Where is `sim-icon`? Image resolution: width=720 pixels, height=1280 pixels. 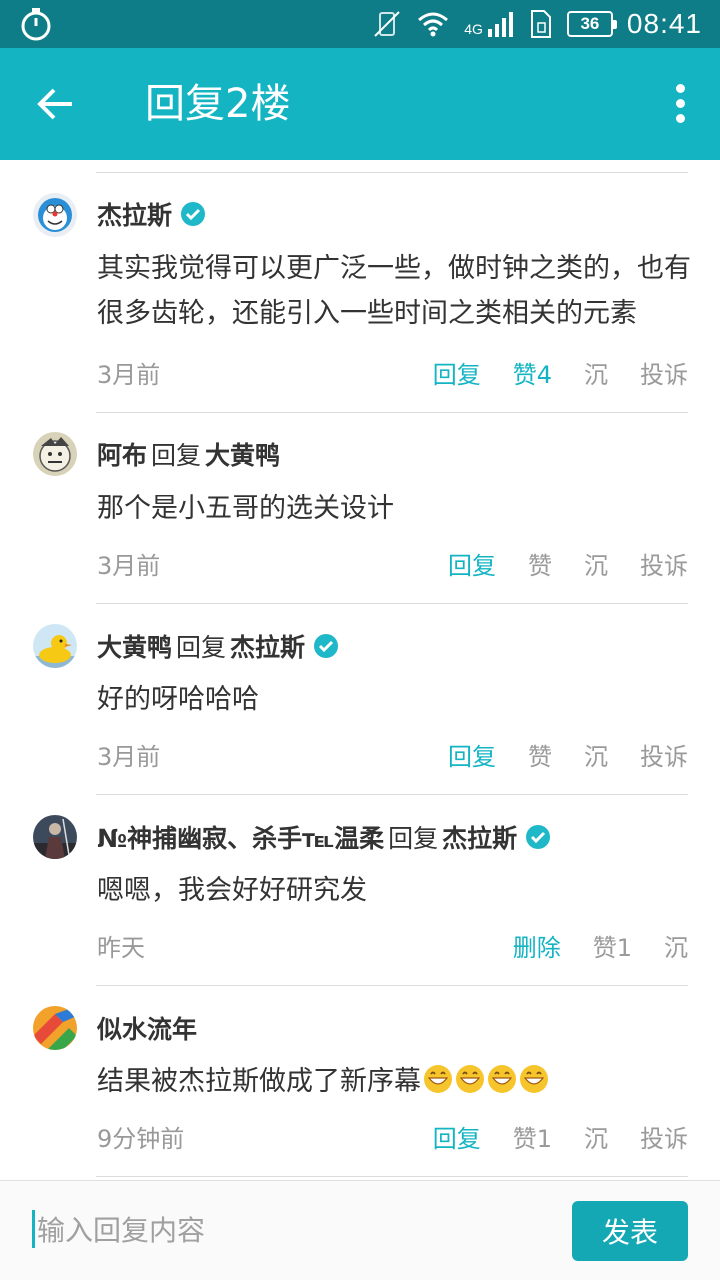 sim-icon is located at coordinates (540, 24).